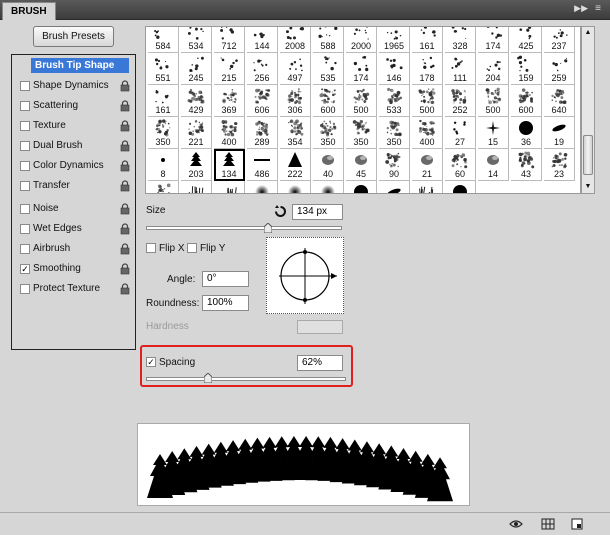 The image size is (610, 535). I want to click on brush-tip-cell: 640, so click(559, 101).